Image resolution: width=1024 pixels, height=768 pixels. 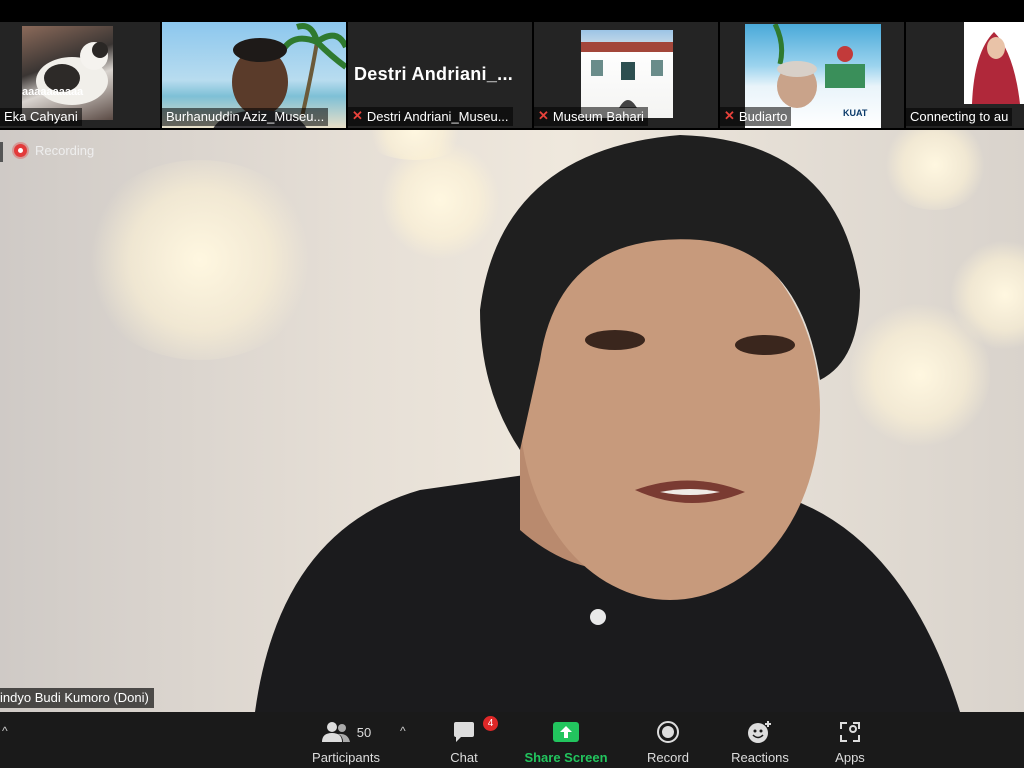 I want to click on toolbar-left-caret-icon: ^, so click(x=5, y=731).